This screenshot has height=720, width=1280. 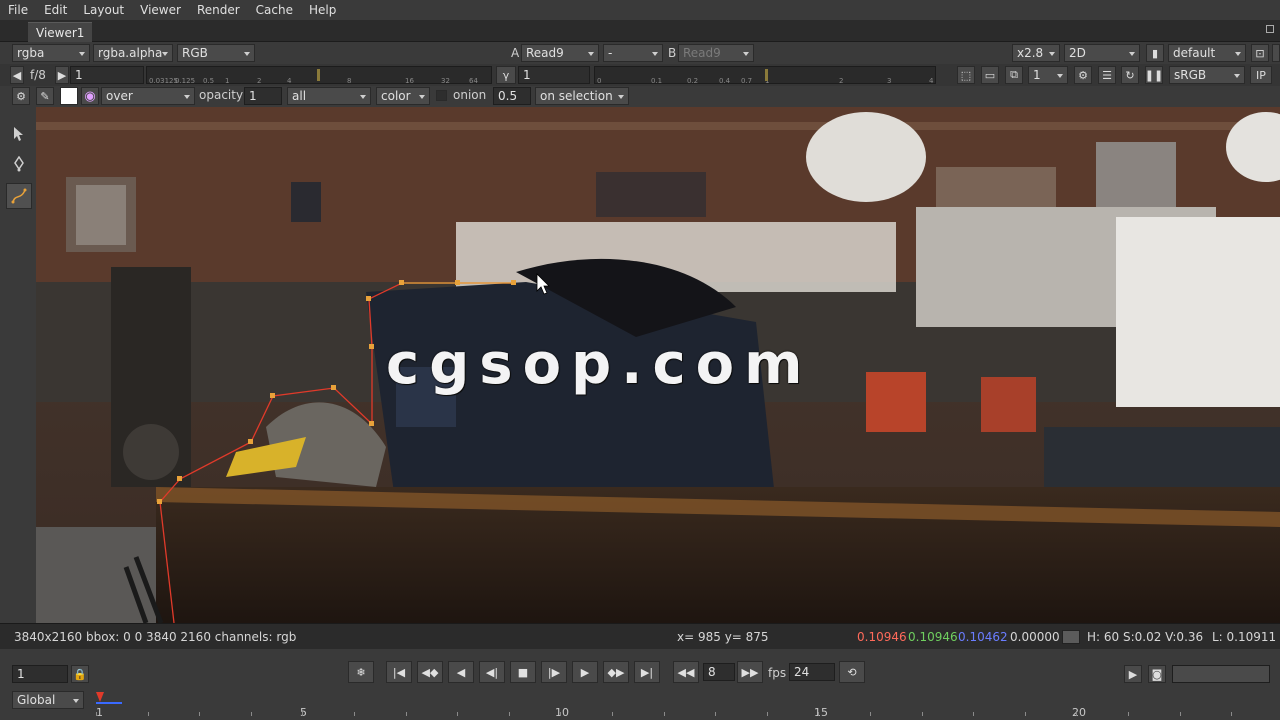 What do you see at coordinates (506, 75) in the screenshot?
I see `gamma-label: γ` at bounding box center [506, 75].